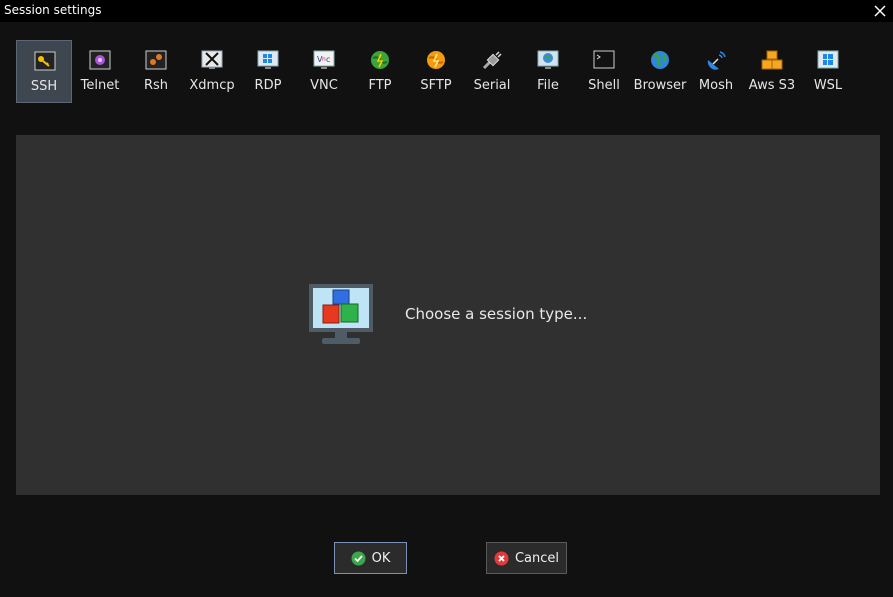 Image resolution: width=893 pixels, height=597 pixels. What do you see at coordinates (660, 60) in the screenshot?
I see `globe-icon` at bounding box center [660, 60].